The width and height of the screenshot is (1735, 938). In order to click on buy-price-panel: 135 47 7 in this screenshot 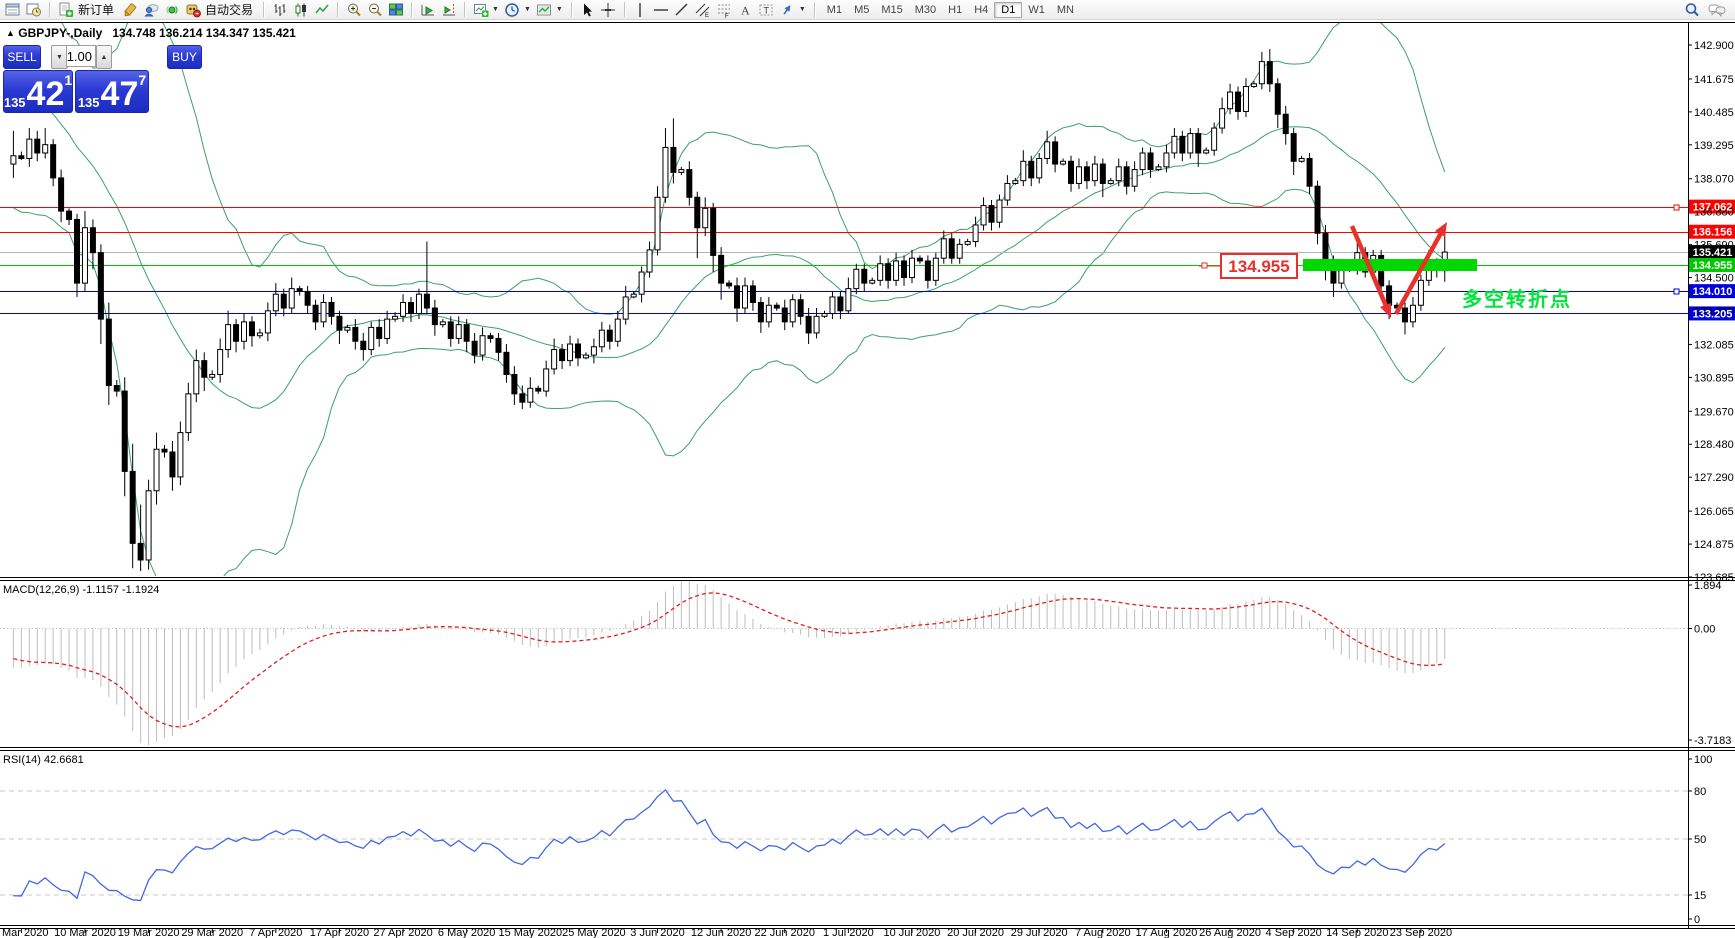, I will do `click(112, 91)`.